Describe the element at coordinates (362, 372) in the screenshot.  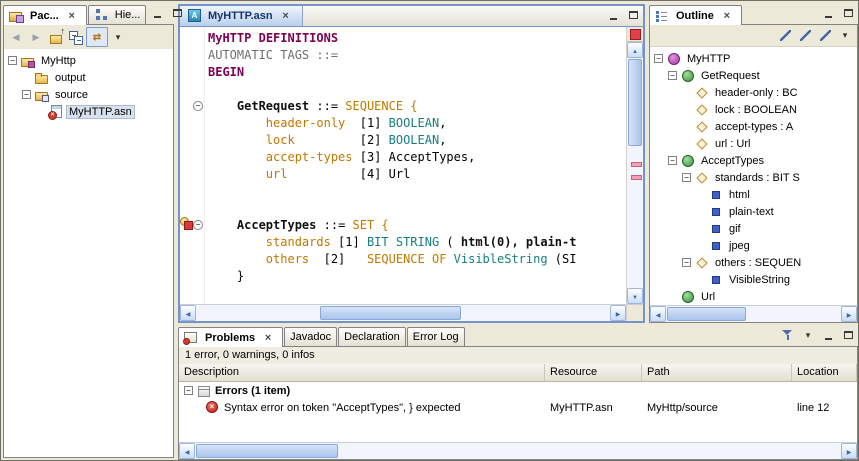
I see `column-header-description: Description` at that location.